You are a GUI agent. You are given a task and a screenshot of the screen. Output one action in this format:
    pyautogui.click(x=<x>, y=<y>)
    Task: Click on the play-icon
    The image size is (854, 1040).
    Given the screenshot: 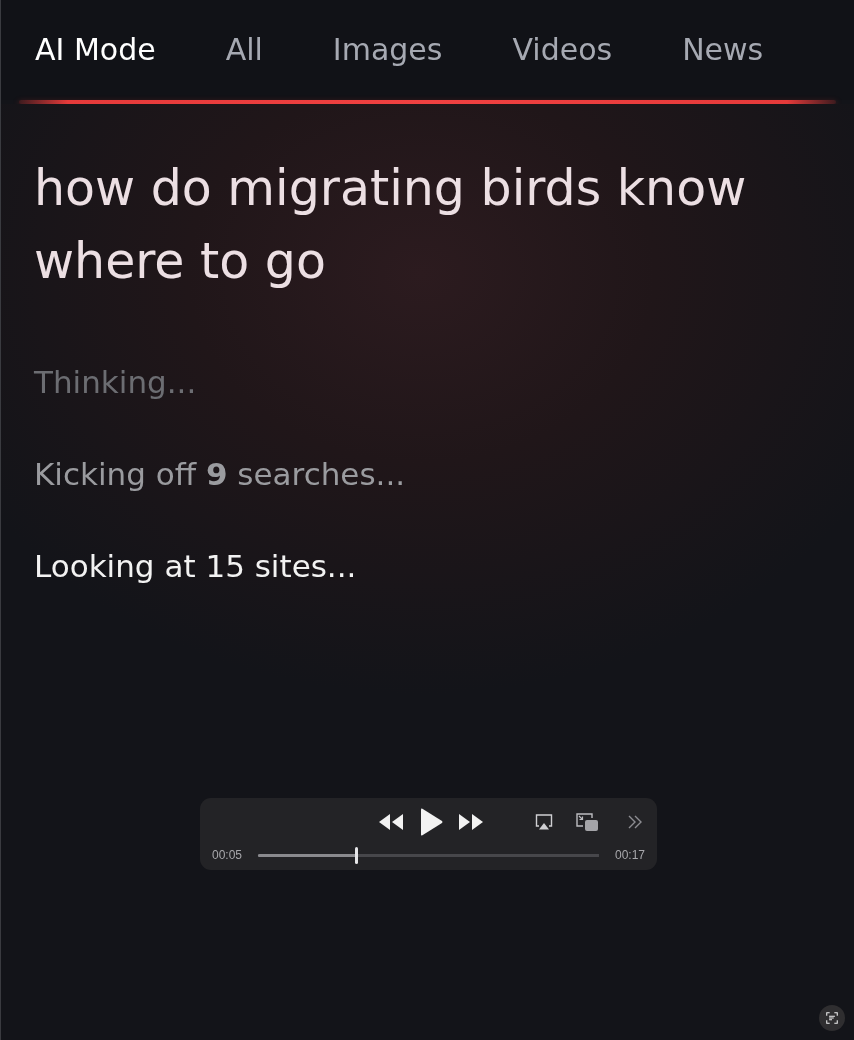 What is the action you would take?
    pyautogui.click(x=430, y=822)
    